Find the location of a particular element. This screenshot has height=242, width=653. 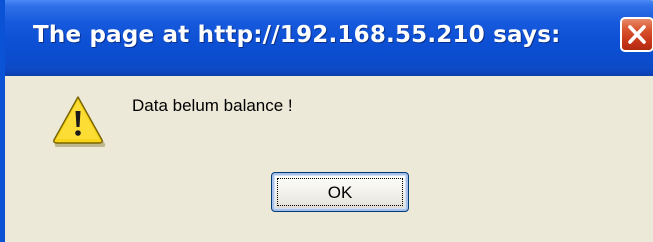

close-icon is located at coordinates (637, 34).